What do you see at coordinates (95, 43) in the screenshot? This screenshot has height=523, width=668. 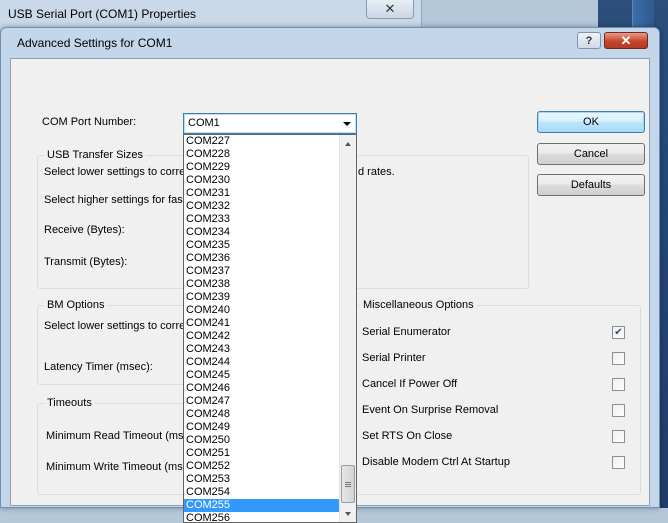 I see `dialog-title: Advanced Settings for COM1` at bounding box center [95, 43].